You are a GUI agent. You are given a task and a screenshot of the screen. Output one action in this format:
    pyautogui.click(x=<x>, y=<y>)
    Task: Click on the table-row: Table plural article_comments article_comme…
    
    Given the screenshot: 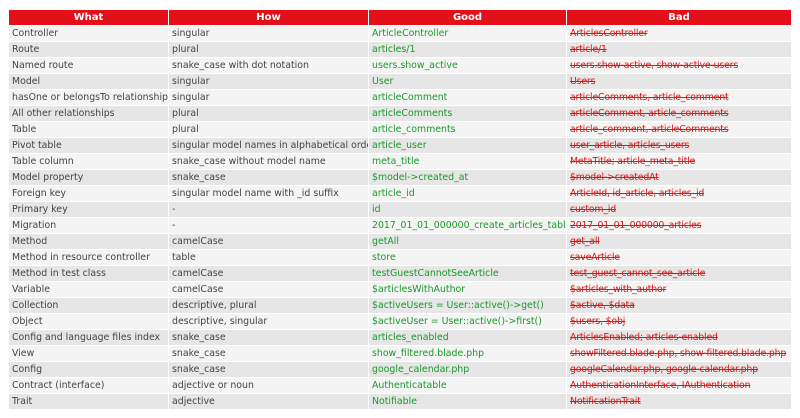 What is the action you would take?
    pyautogui.click(x=400, y=129)
    